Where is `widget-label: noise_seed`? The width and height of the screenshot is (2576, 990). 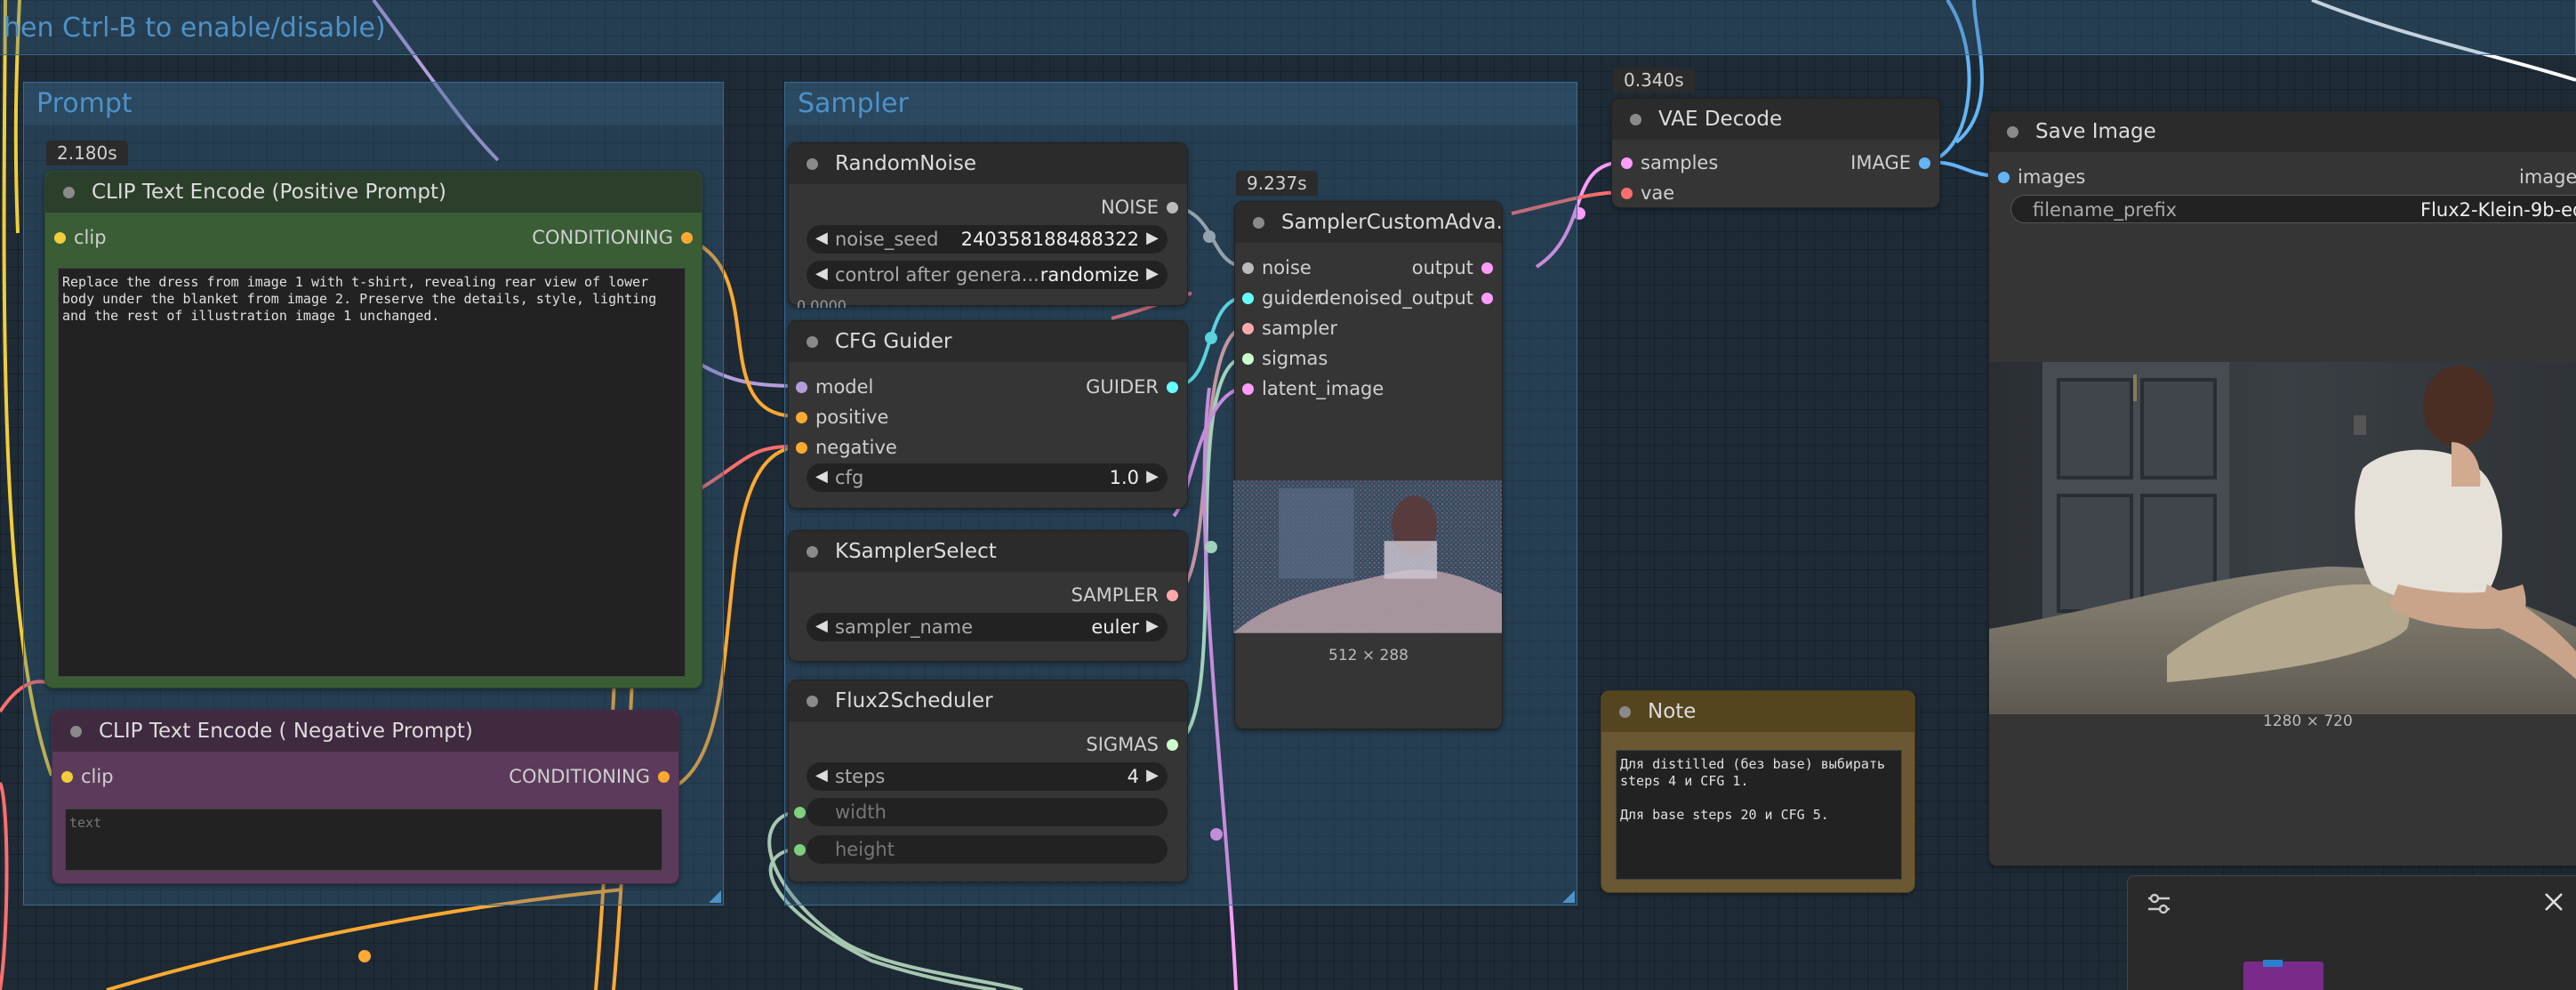
widget-label: noise_seed is located at coordinates (887, 239).